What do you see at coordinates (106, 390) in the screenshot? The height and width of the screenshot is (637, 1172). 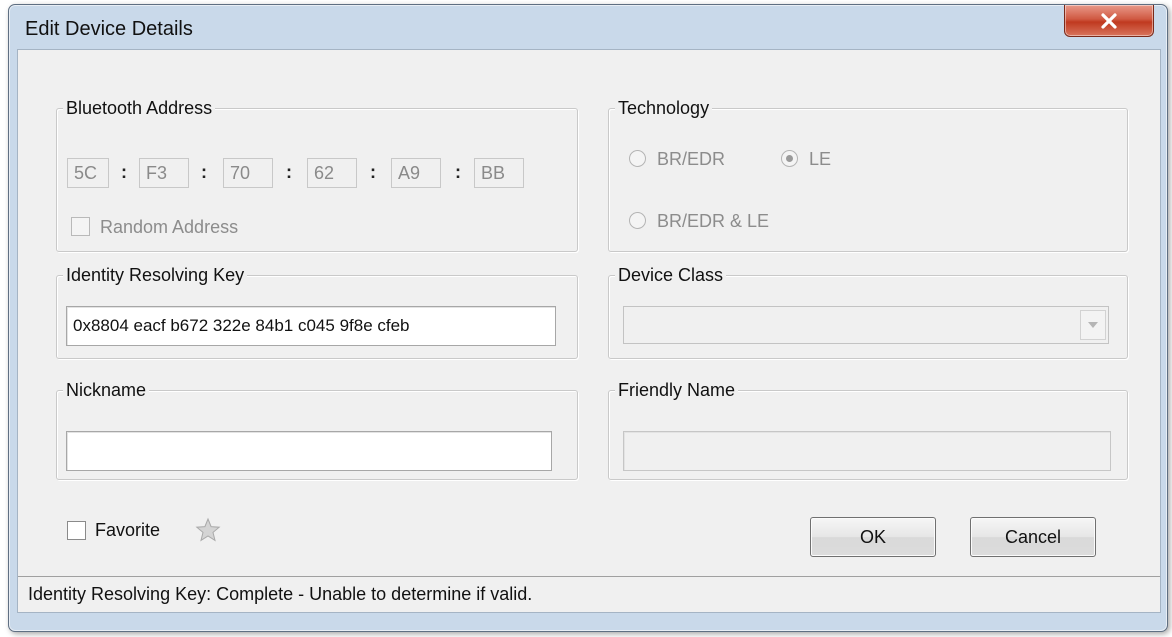 I see `nickname-label: Nickname` at bounding box center [106, 390].